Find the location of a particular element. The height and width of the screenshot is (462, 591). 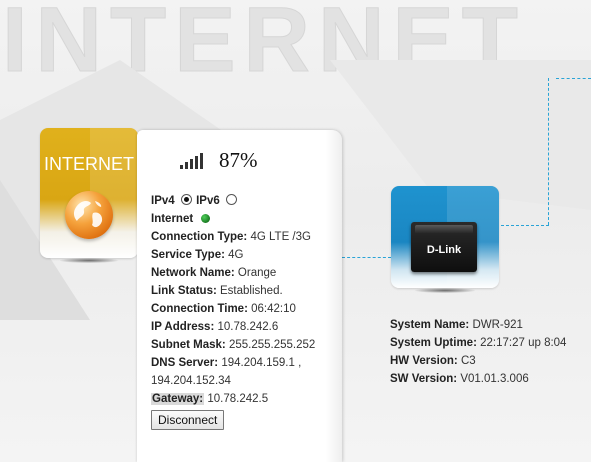

connection-type-label: Connection Type: is located at coordinates (199, 237).